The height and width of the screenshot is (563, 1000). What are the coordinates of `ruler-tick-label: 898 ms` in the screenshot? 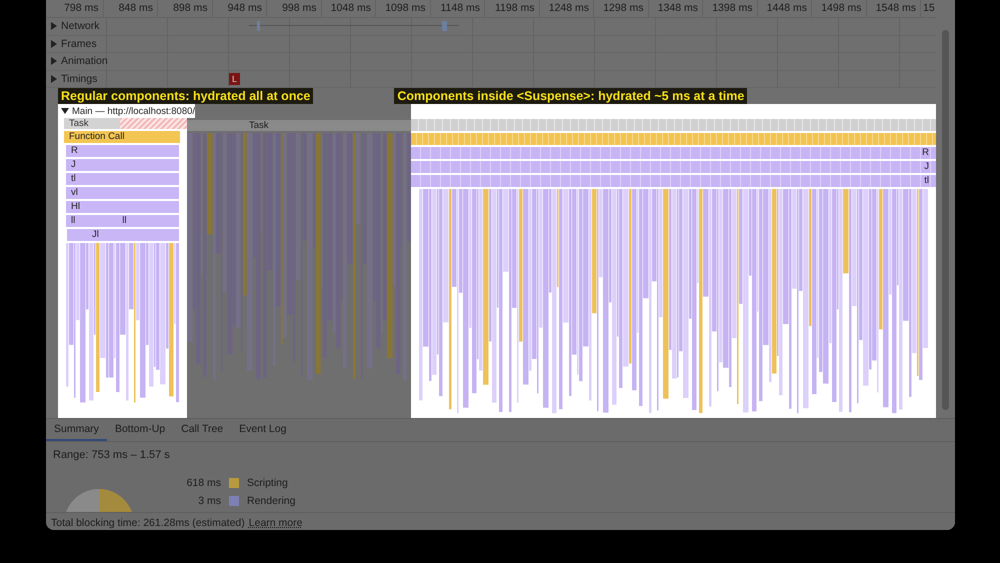 It's located at (185, 8).